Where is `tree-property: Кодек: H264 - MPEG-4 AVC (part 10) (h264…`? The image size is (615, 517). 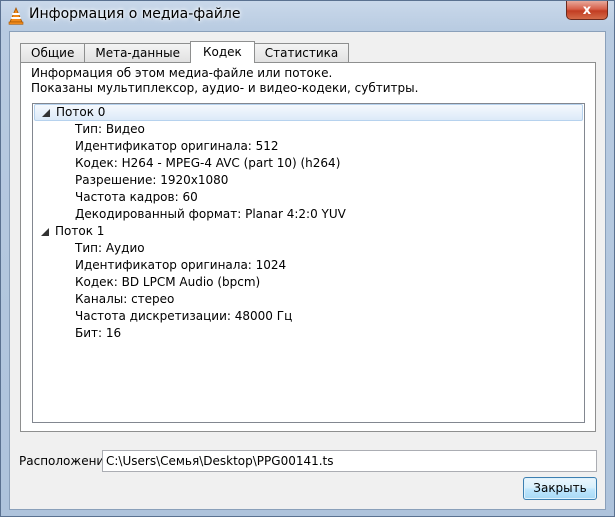 tree-property: Кодек: H264 - MPEG-4 AVC (part 10) (h264… is located at coordinates (308, 163).